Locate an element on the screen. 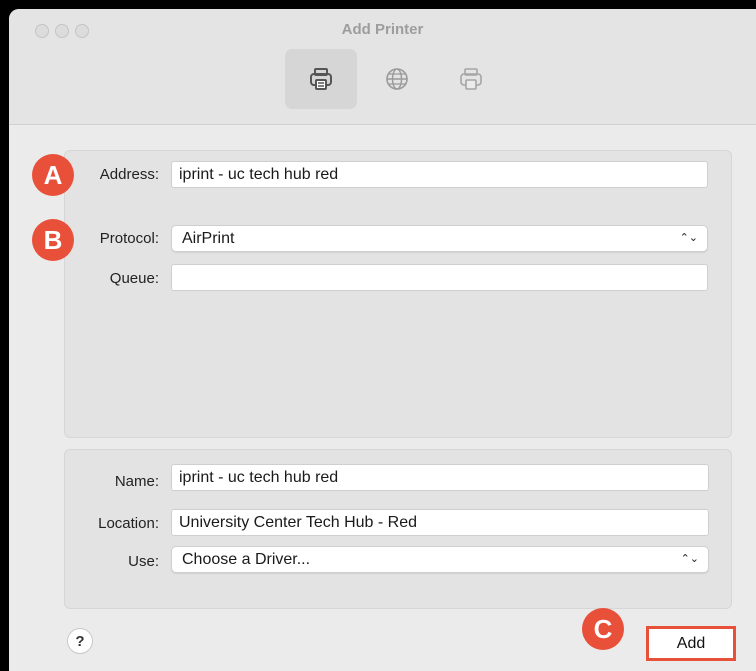 The height and width of the screenshot is (671, 756). annotation-badge-a: A is located at coordinates (53, 175).